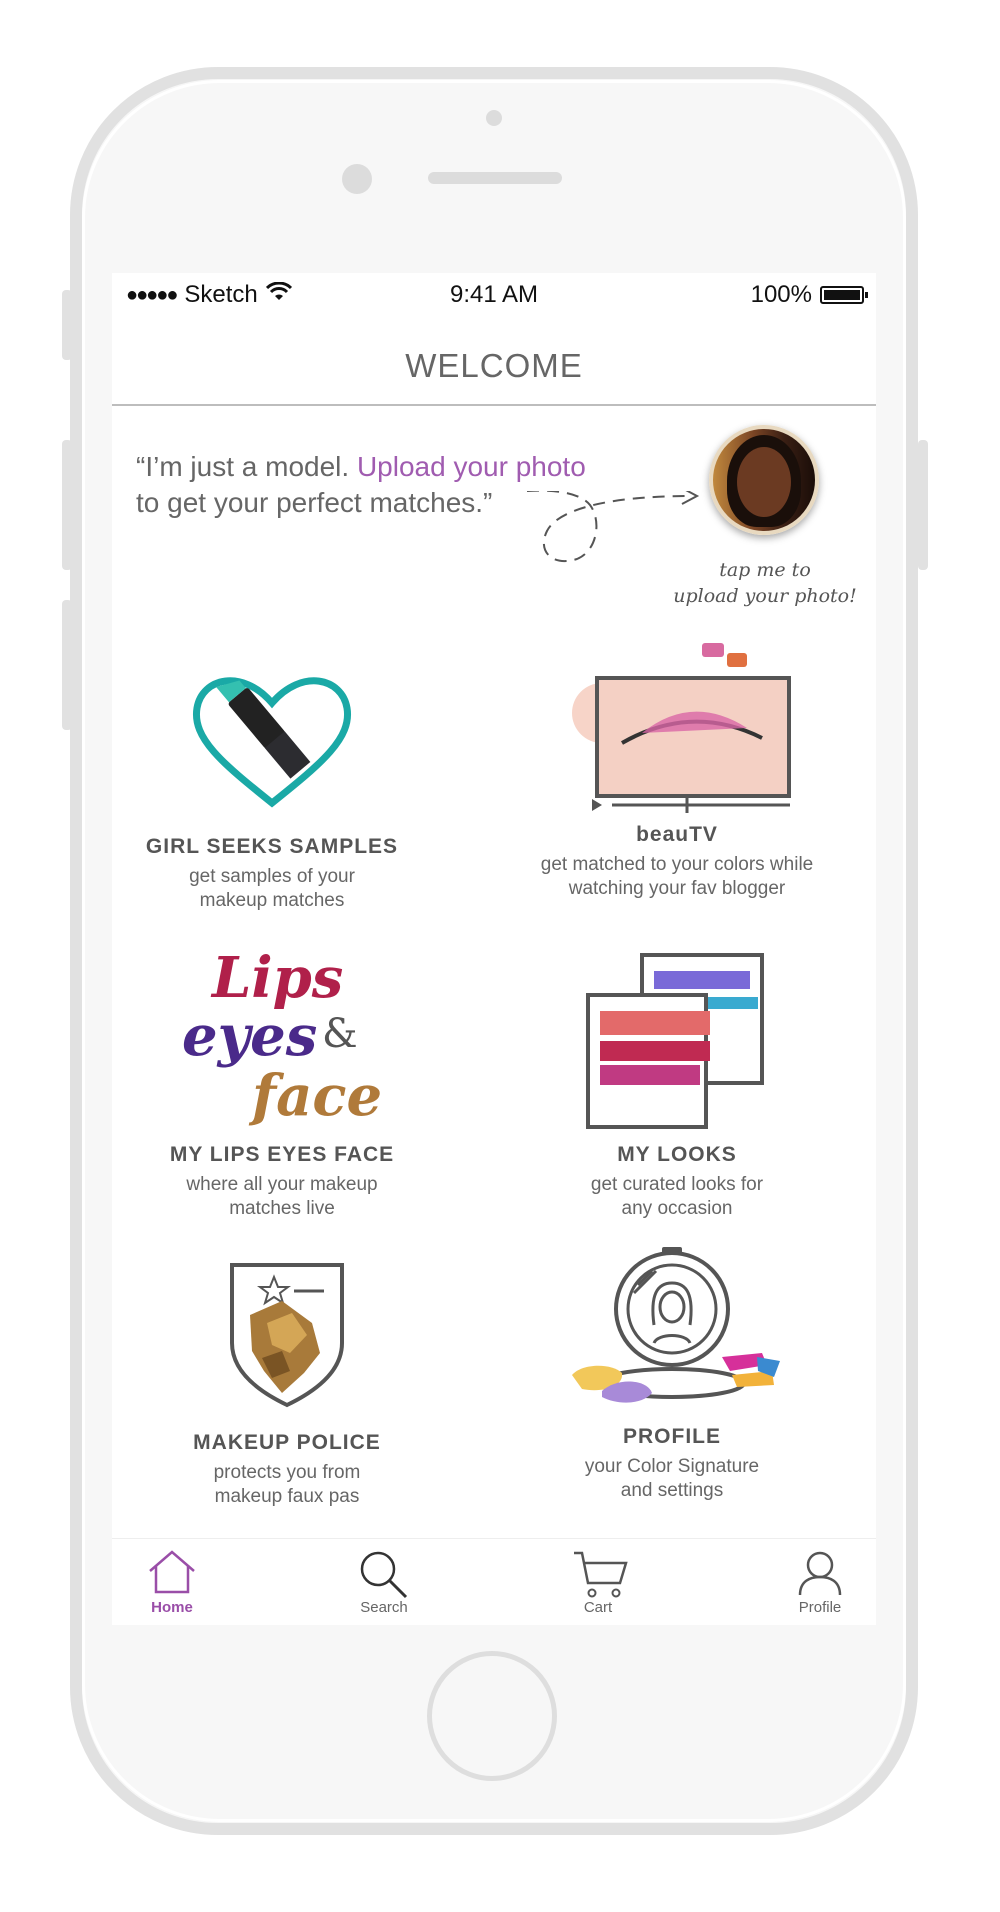 Image resolution: width=1000 pixels, height=1912 pixels. What do you see at coordinates (677, 834) in the screenshot?
I see `tile-title: beauTV` at bounding box center [677, 834].